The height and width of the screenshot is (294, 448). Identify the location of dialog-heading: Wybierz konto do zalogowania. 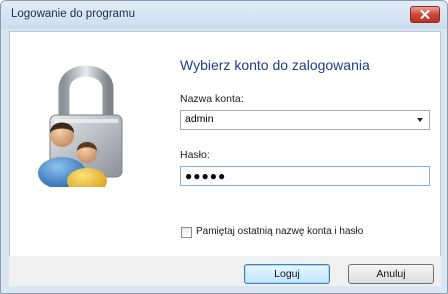
(275, 65).